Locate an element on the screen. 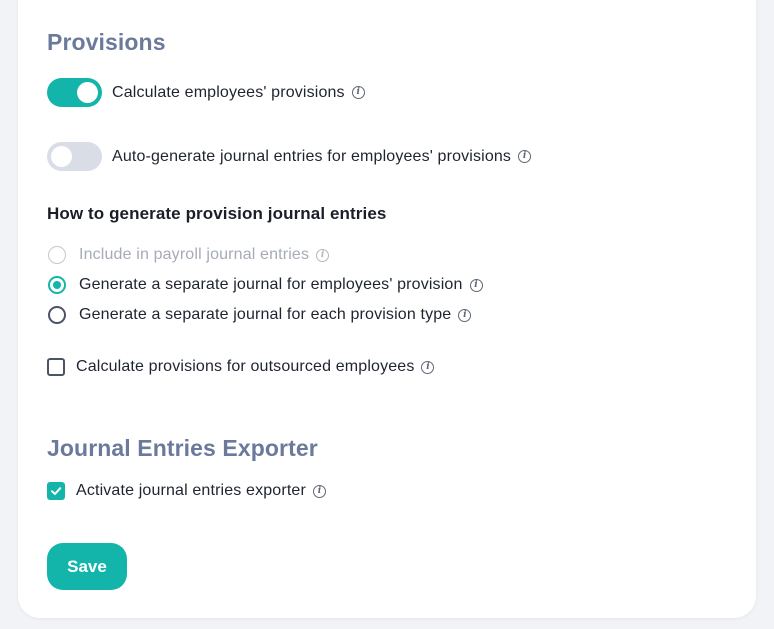 This screenshot has width=774, height=629. calculate-provisions-row: Calculate employees' provisions i is located at coordinates (206, 92).